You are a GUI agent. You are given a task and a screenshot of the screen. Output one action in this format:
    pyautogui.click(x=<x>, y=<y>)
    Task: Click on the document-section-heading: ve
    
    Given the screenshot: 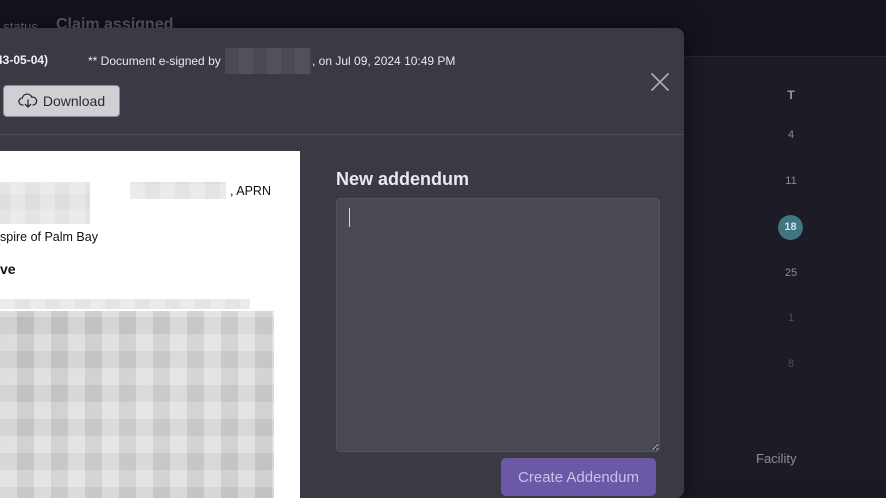 What is the action you would take?
    pyautogui.click(x=8, y=269)
    